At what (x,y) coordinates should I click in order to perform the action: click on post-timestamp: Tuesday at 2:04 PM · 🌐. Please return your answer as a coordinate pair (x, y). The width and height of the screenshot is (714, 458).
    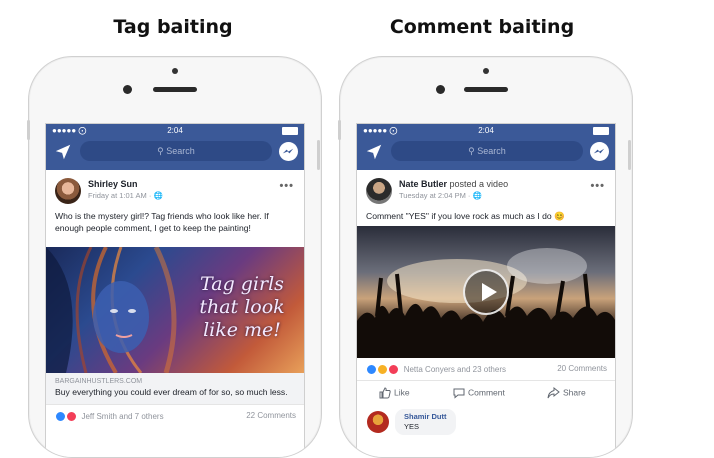
    Looking at the image, I should click on (440, 195).